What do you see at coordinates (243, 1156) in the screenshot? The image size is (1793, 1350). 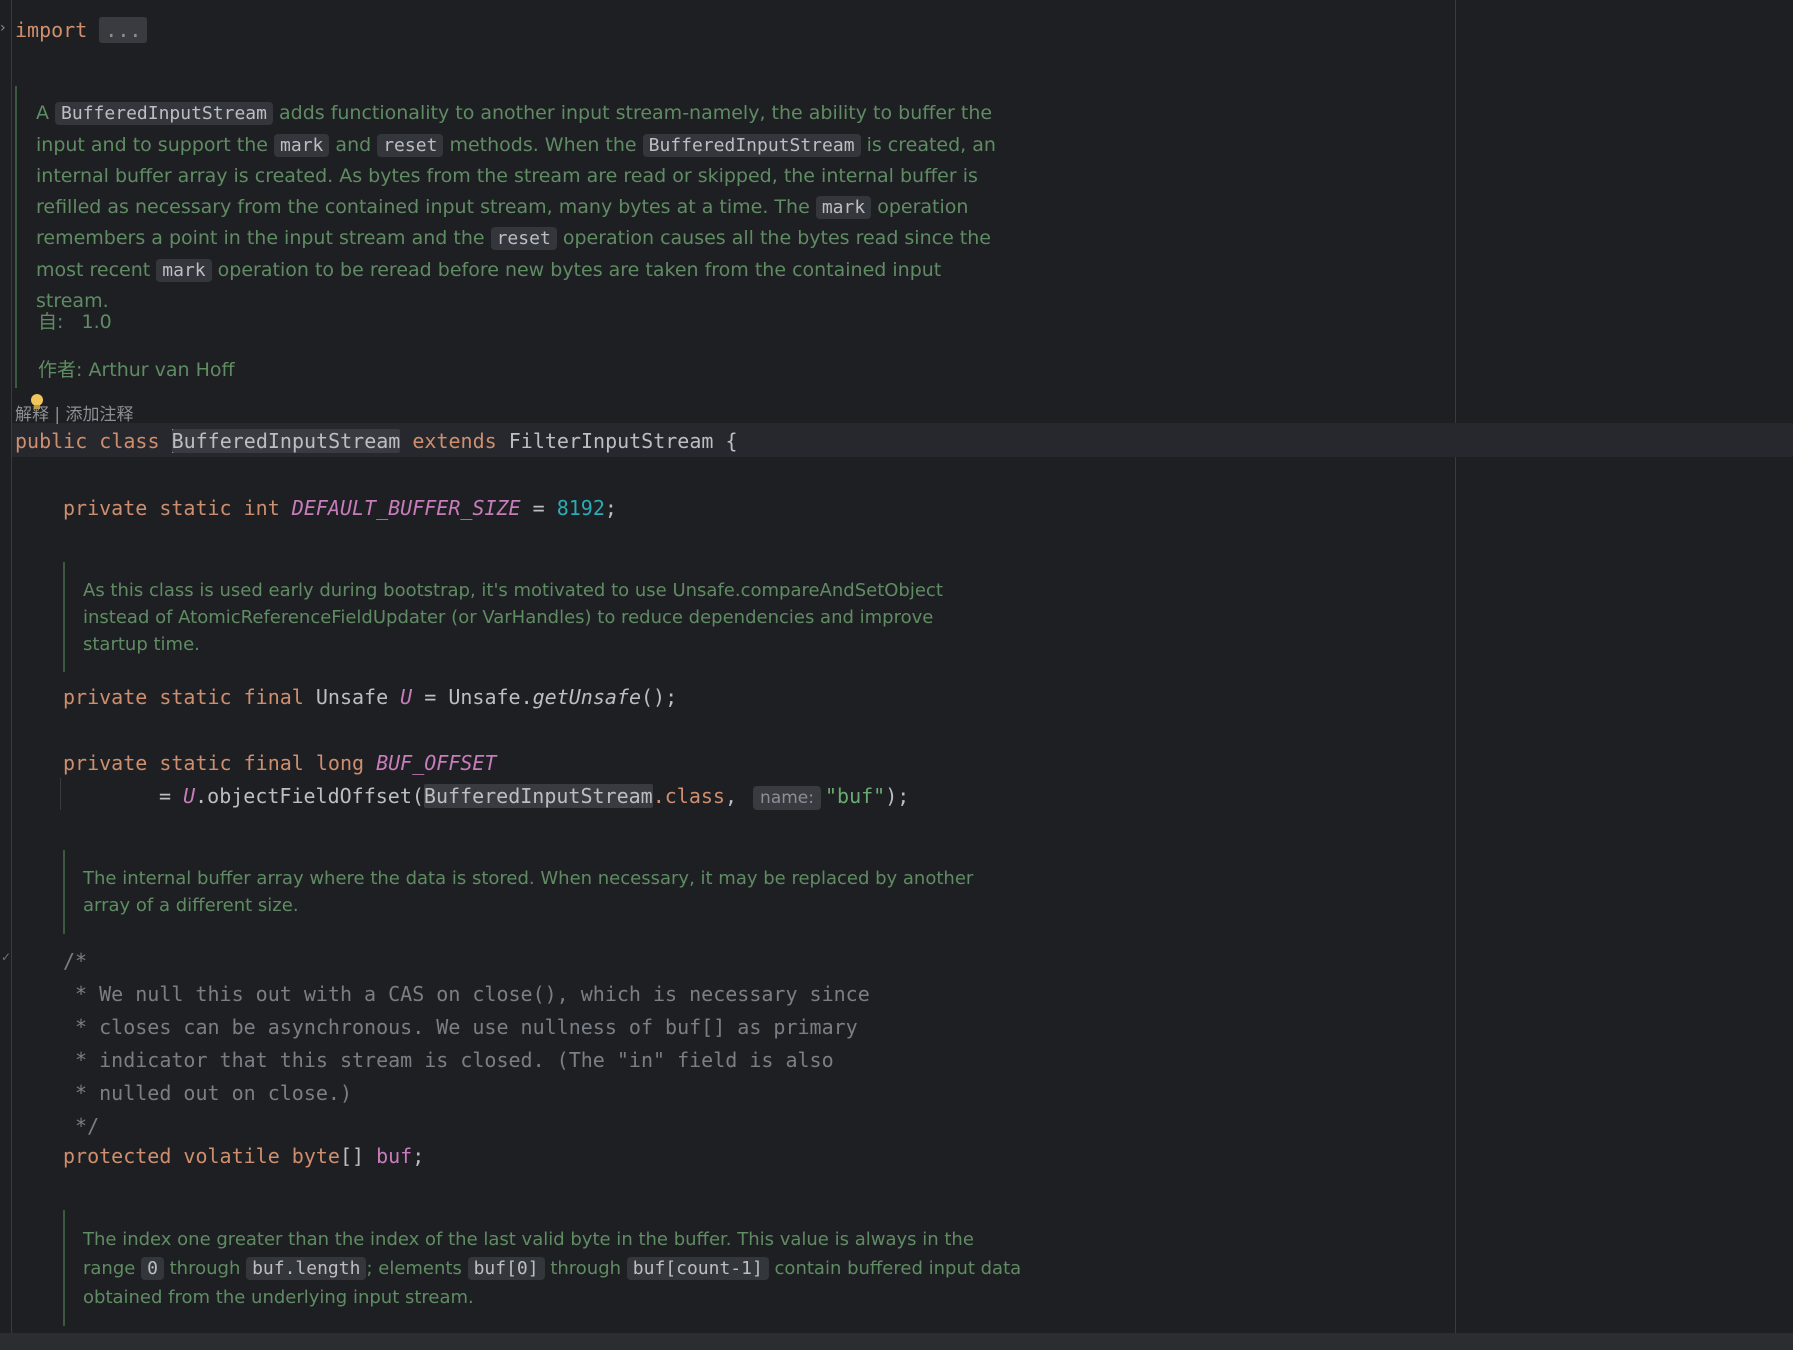 I see `buf-field-line: protected volatile byte[] buf;` at bounding box center [243, 1156].